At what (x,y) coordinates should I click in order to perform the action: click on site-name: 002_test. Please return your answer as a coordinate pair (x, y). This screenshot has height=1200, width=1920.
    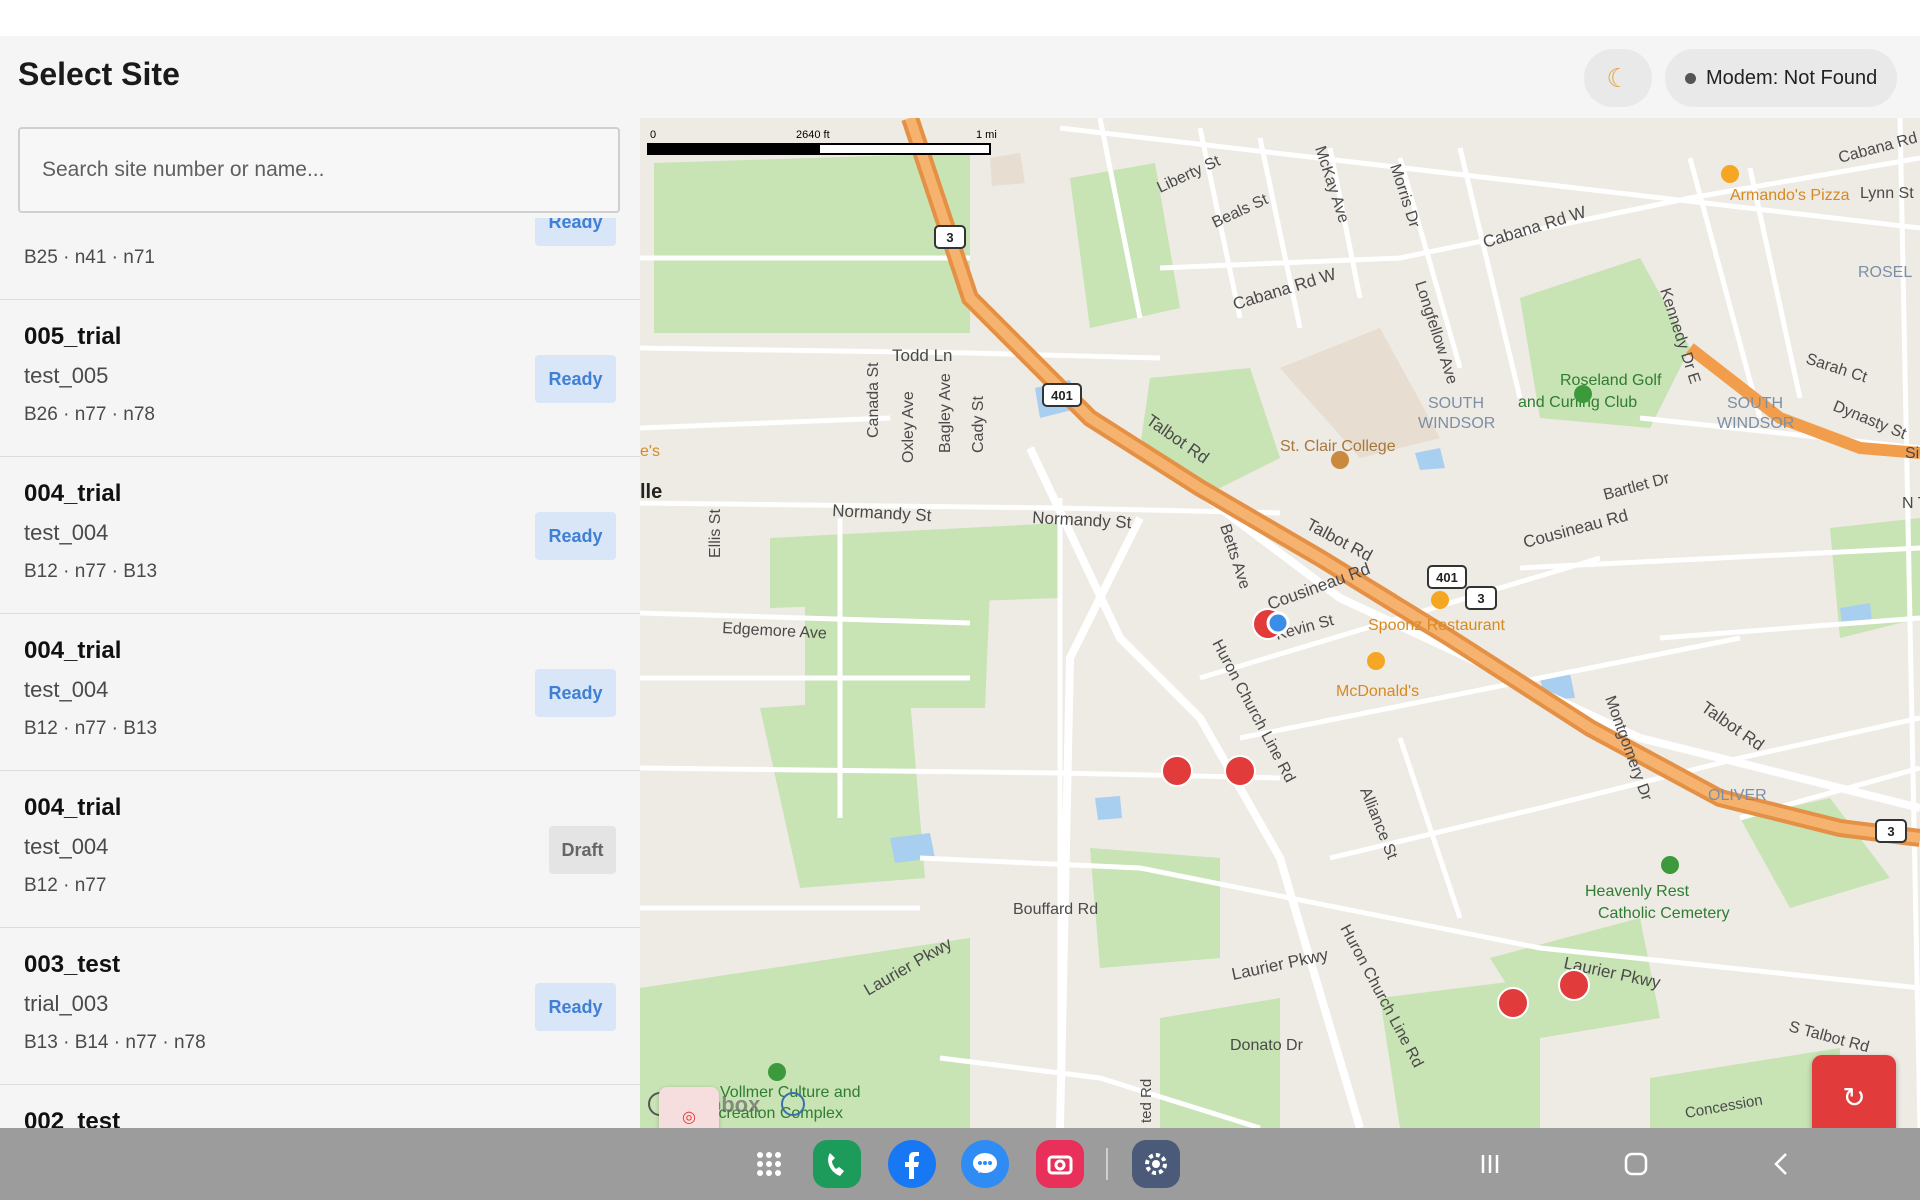
    Looking at the image, I should click on (72, 1118).